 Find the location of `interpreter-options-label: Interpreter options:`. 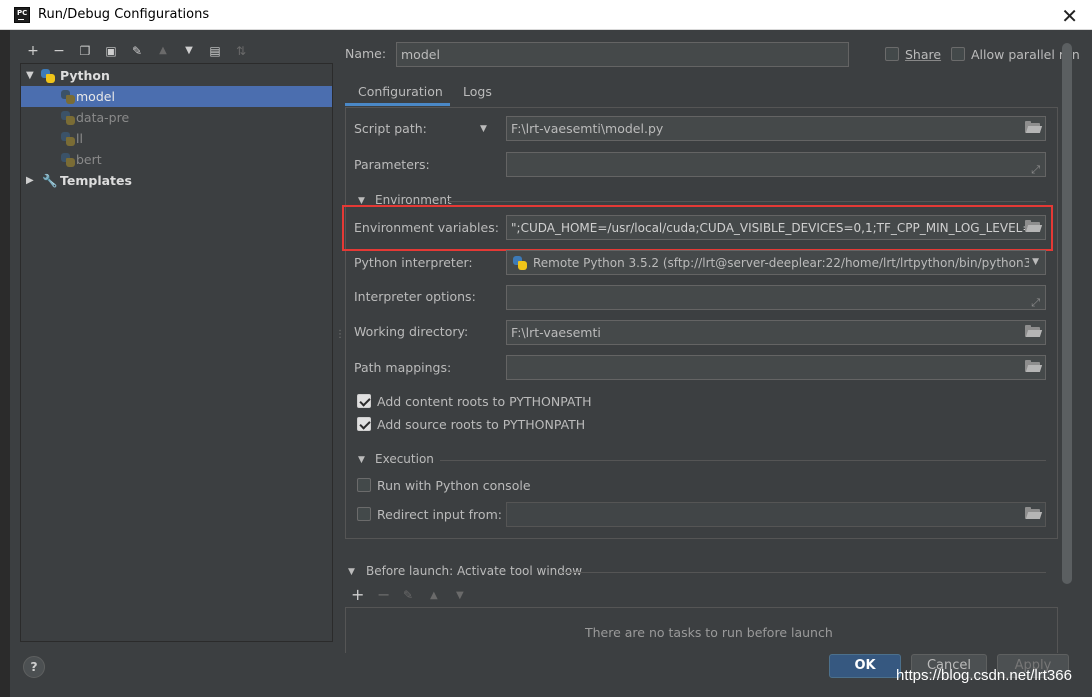

interpreter-options-label: Interpreter options: is located at coordinates (415, 296).